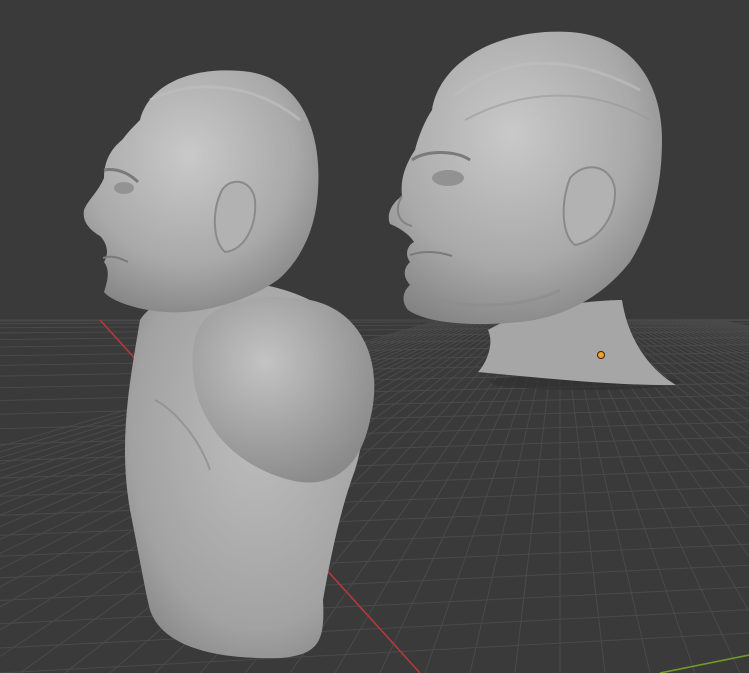  Describe the element at coordinates (601, 355) in the screenshot. I see `object-origin-dot` at that location.